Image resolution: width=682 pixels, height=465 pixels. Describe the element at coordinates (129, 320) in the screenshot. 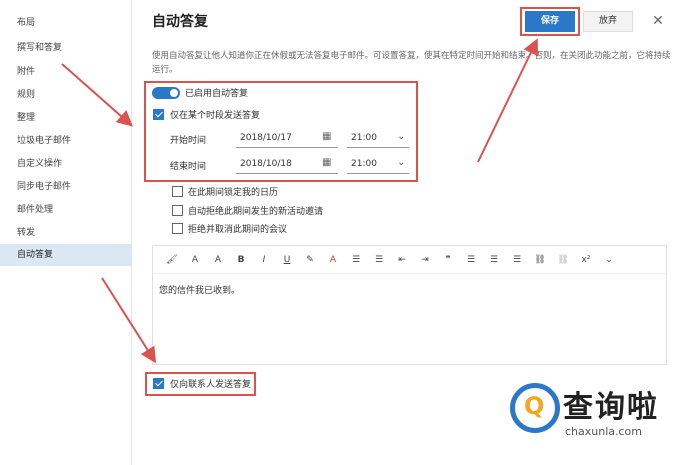

I see `annotation-arrow-contacts` at that location.